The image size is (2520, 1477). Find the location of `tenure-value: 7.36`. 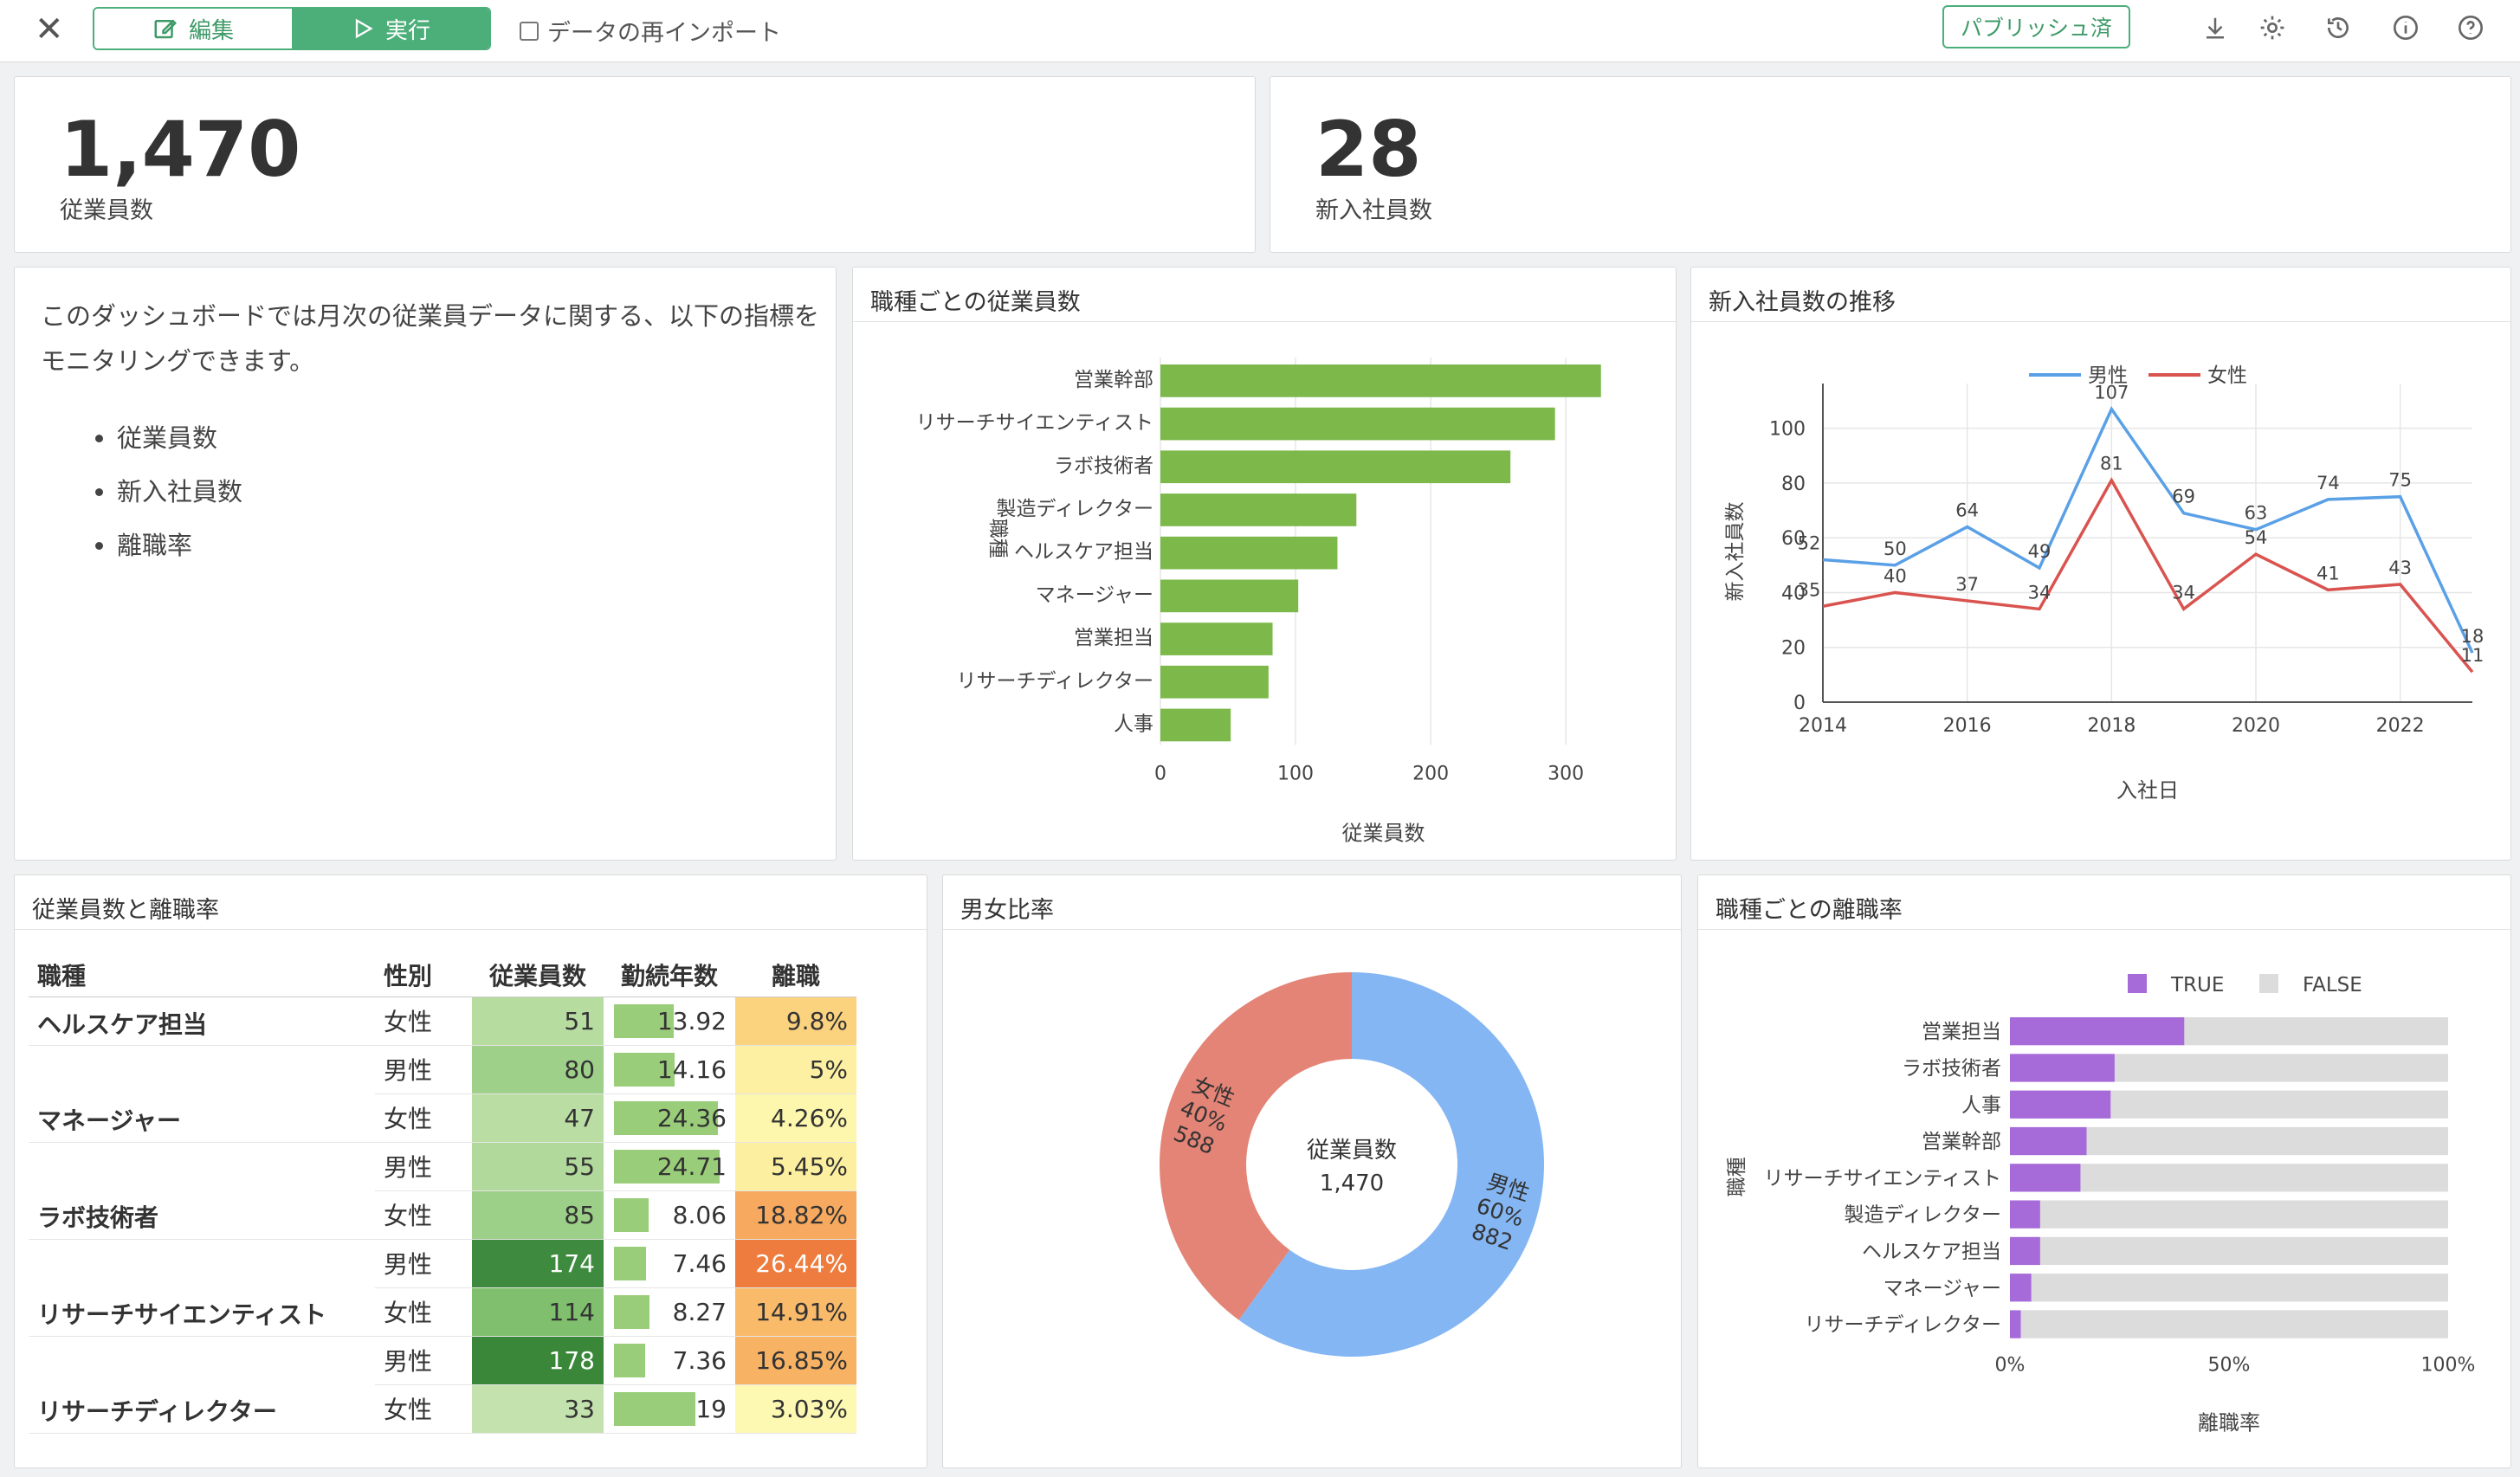

tenure-value: 7.36 is located at coordinates (699, 1360).